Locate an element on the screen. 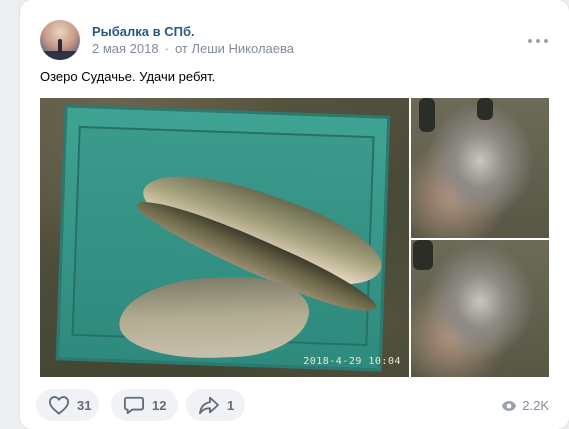  eye-icon is located at coordinates (509, 405).